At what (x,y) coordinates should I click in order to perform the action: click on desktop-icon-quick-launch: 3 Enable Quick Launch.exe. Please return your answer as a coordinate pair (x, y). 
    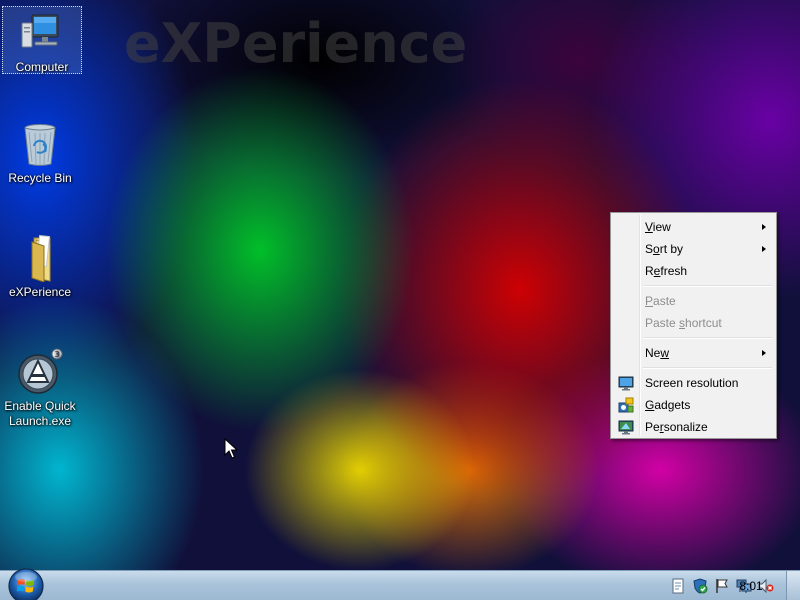
    Looking at the image, I should click on (40, 388).